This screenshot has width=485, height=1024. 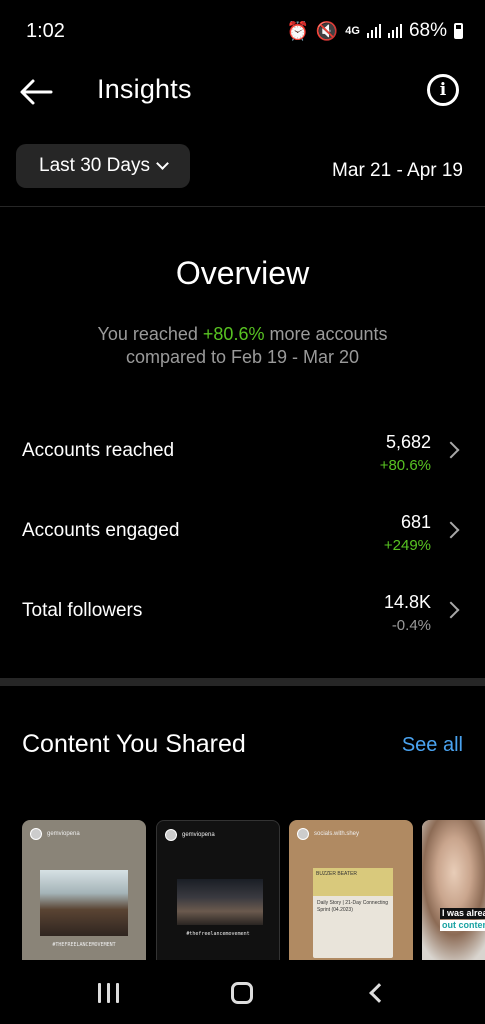 I want to click on chevron-down-icon, so click(x=162, y=163).